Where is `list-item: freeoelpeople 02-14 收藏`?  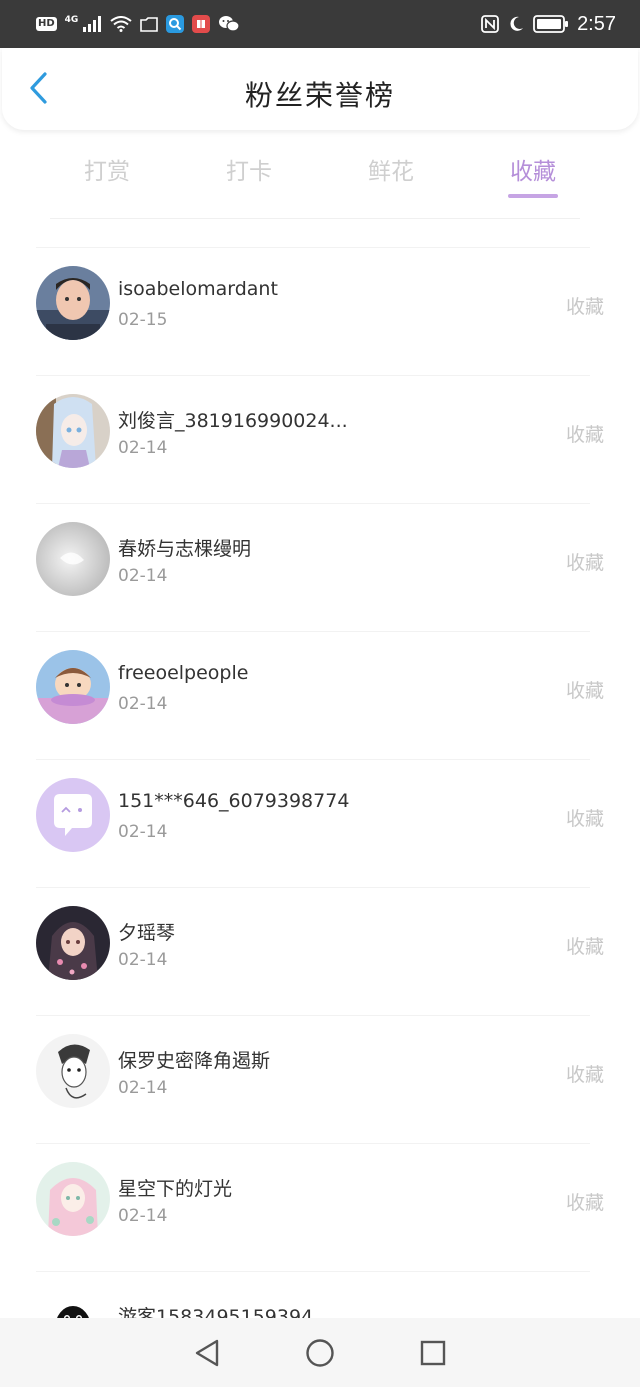
list-item: freeoelpeople 02-14 收藏 is located at coordinates (320, 695).